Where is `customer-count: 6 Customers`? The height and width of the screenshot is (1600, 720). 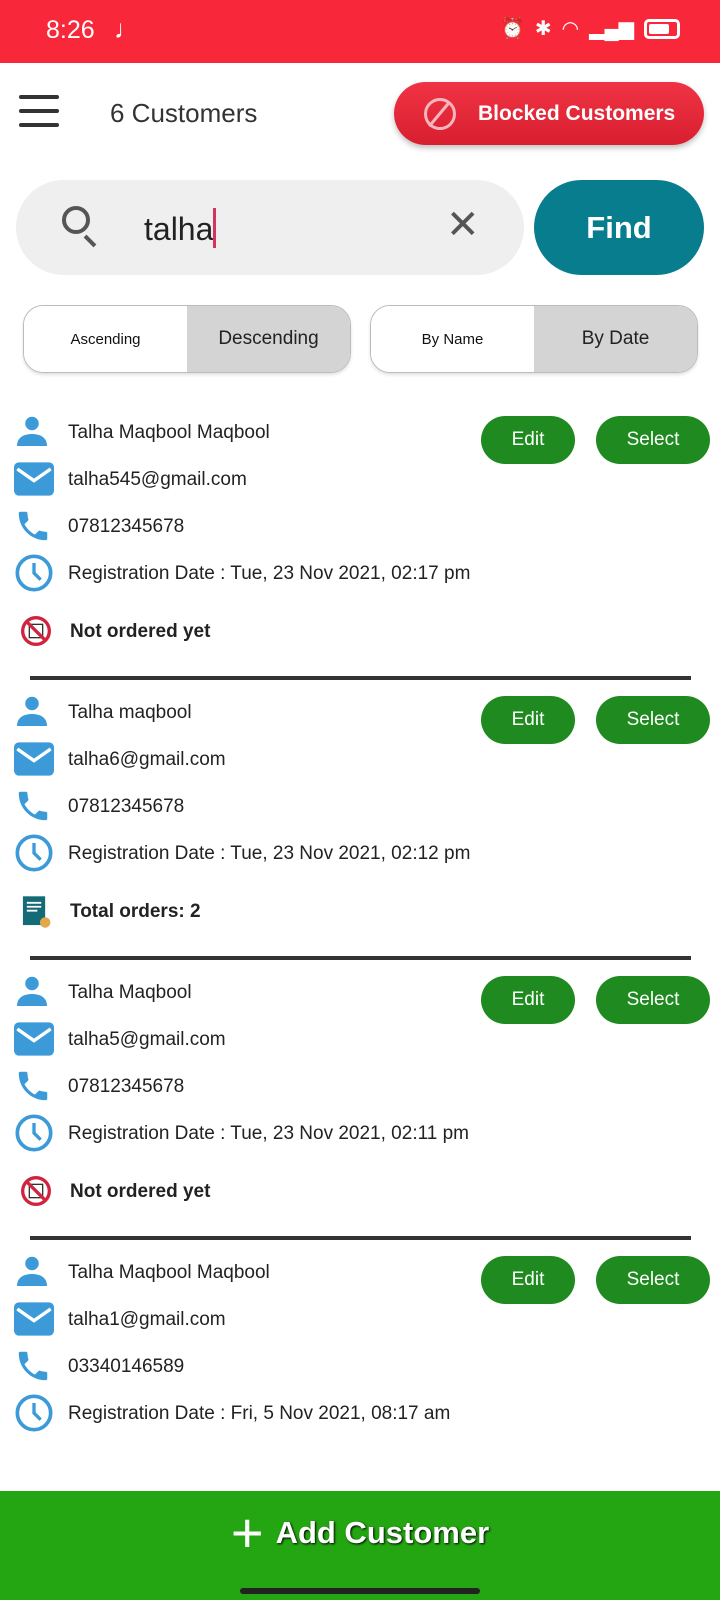
customer-count: 6 Customers is located at coordinates (184, 113).